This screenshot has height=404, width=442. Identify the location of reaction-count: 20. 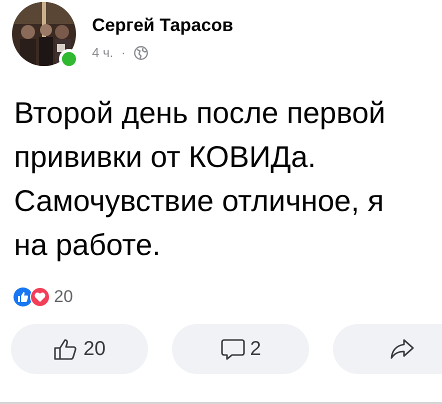
(63, 297).